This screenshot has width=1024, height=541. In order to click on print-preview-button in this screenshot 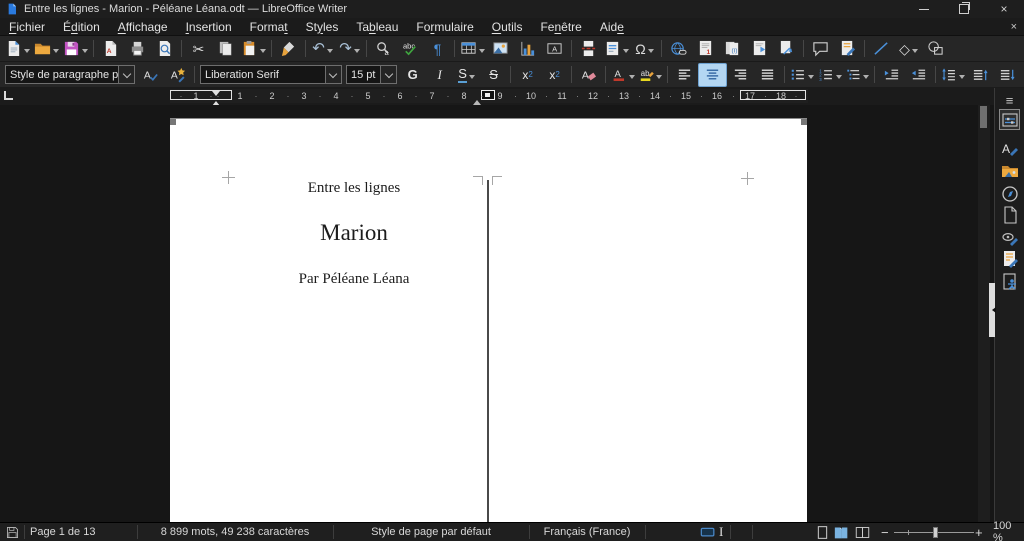, I will do `click(164, 49)`.